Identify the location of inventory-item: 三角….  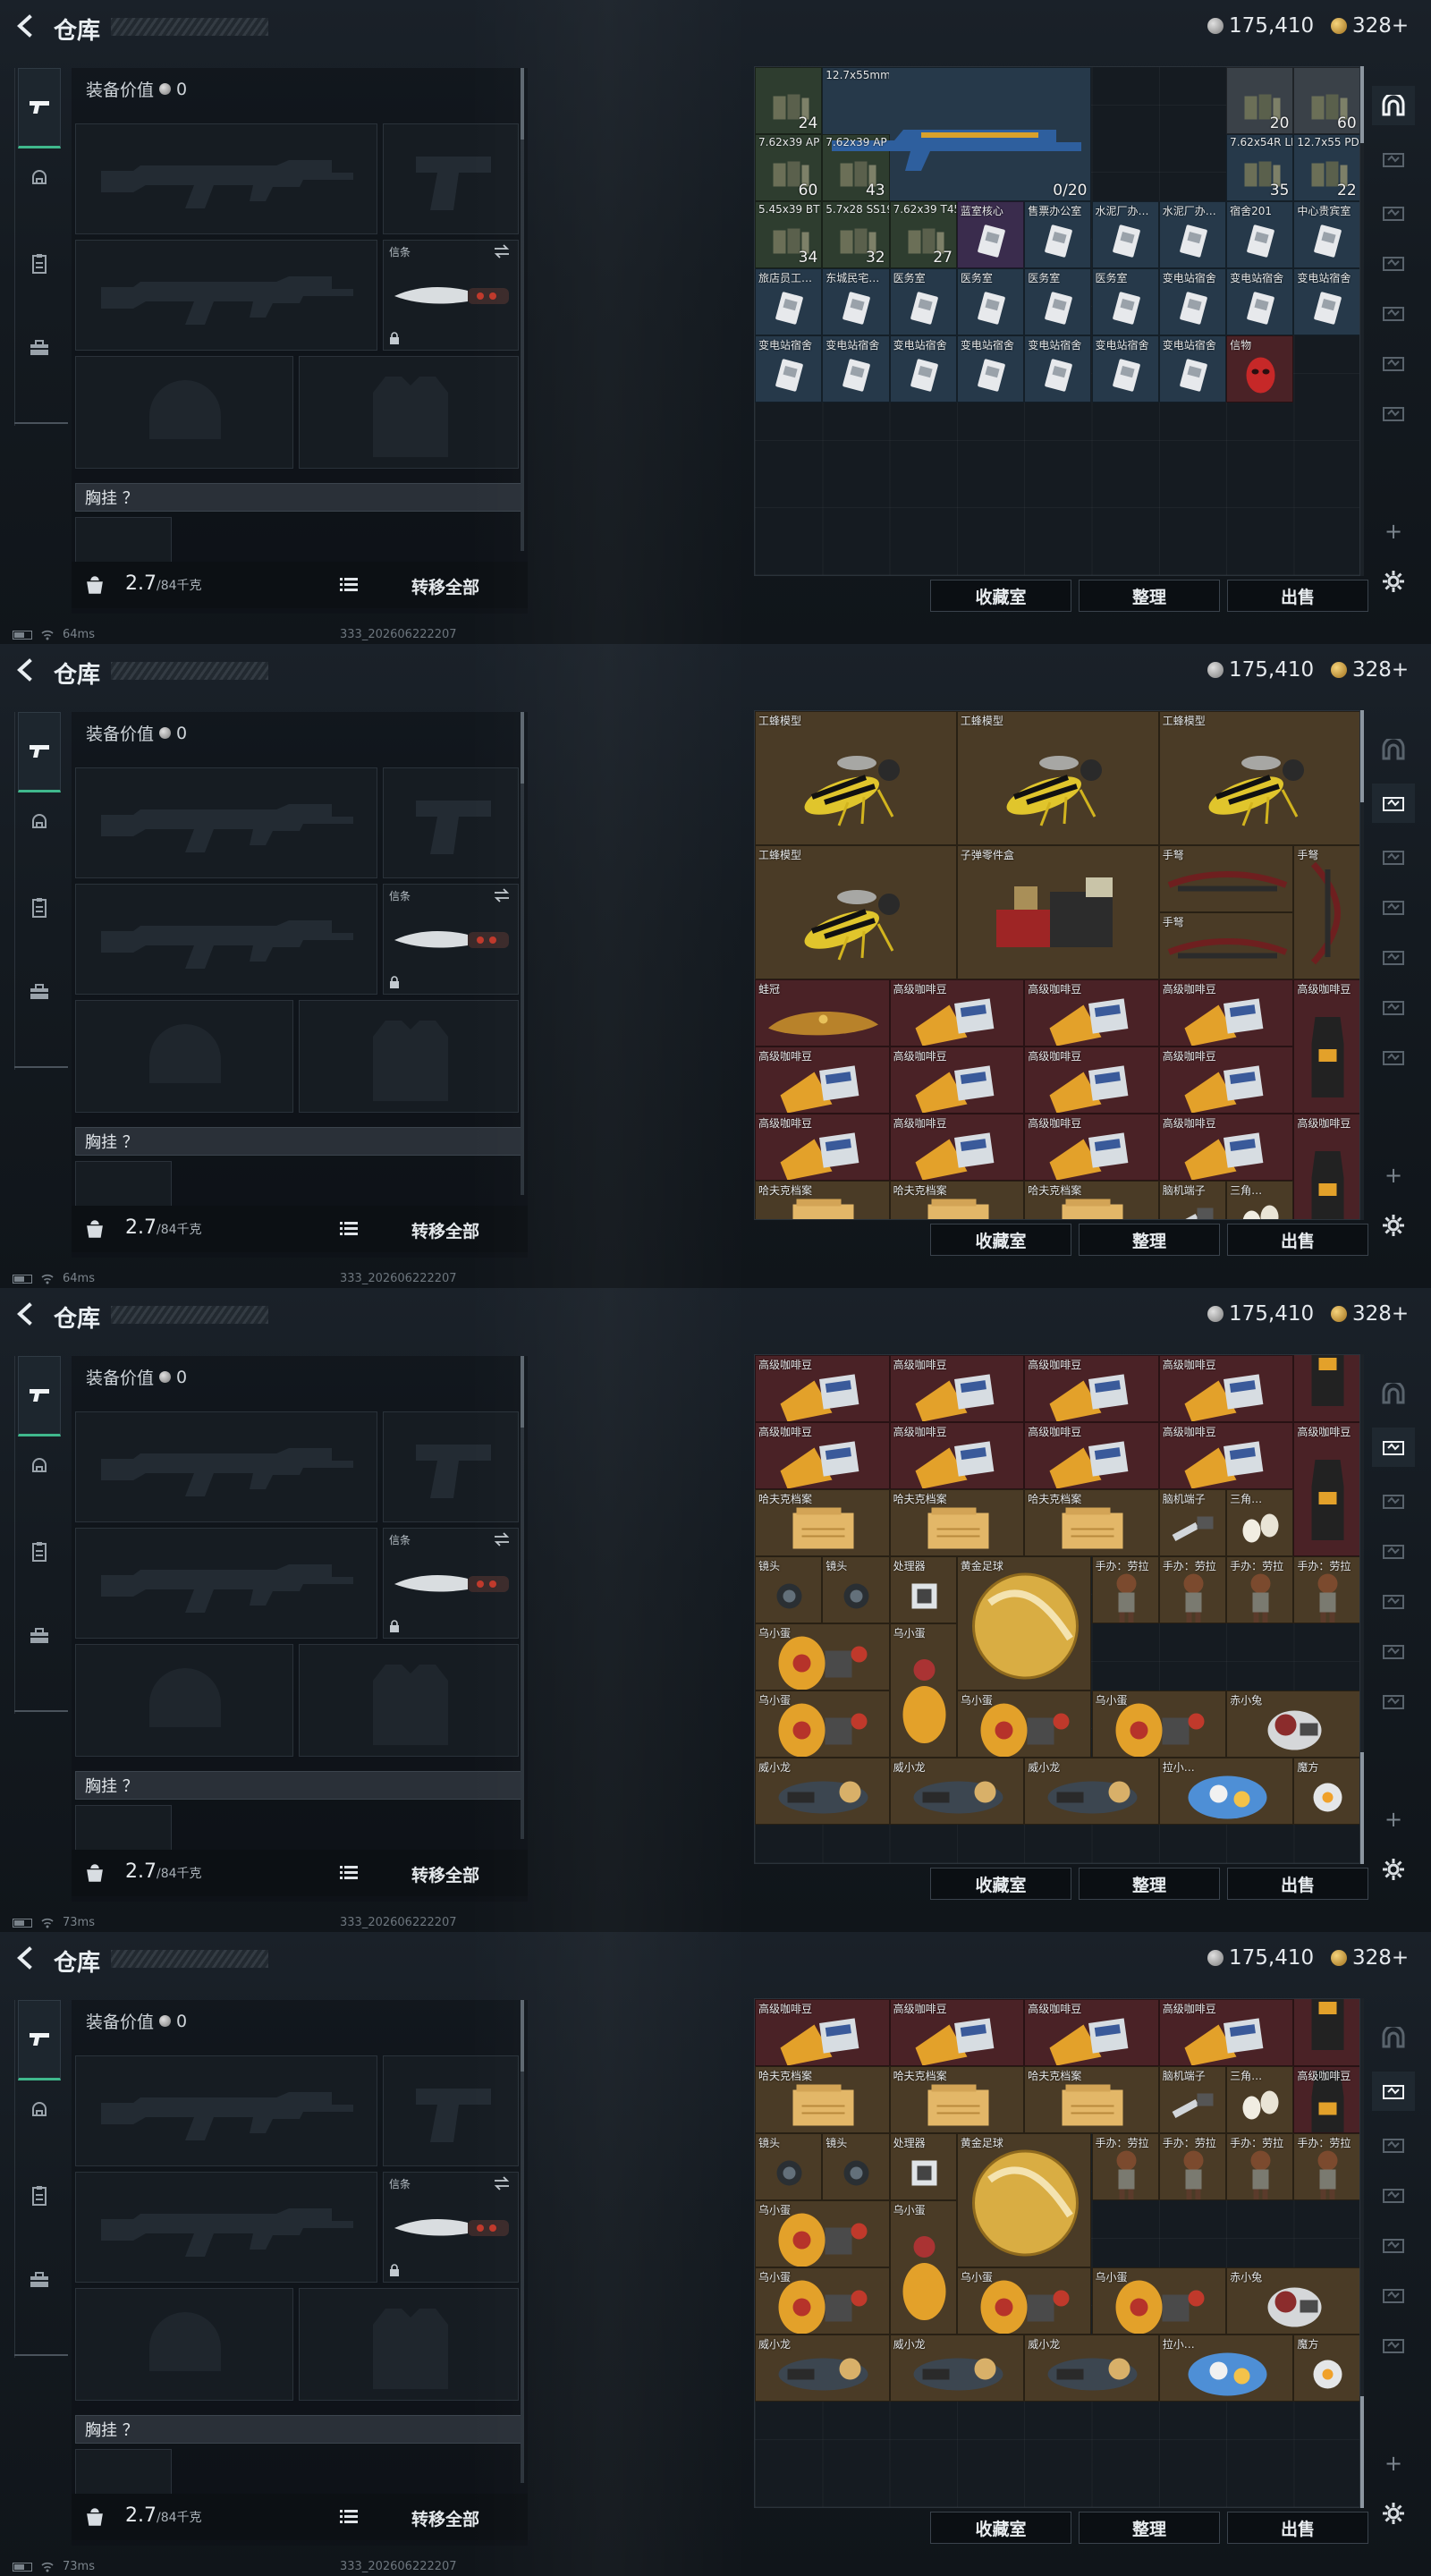
(1260, 1200).